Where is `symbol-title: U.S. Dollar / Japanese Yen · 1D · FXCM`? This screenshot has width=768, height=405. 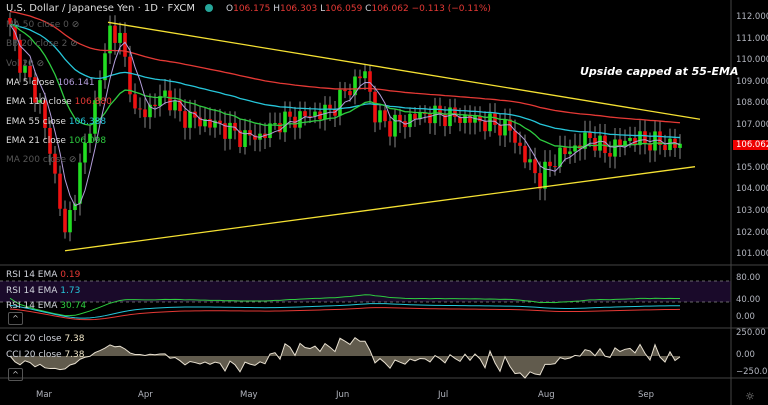 symbol-title: U.S. Dollar / Japanese Yen · 1D · FXCM is located at coordinates (101, 8).